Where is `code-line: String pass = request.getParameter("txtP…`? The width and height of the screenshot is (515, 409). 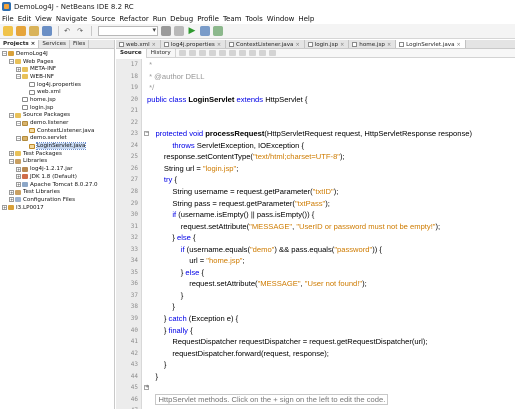 code-line: String pass = request.getParameter("txtP… is located at coordinates (331, 204).